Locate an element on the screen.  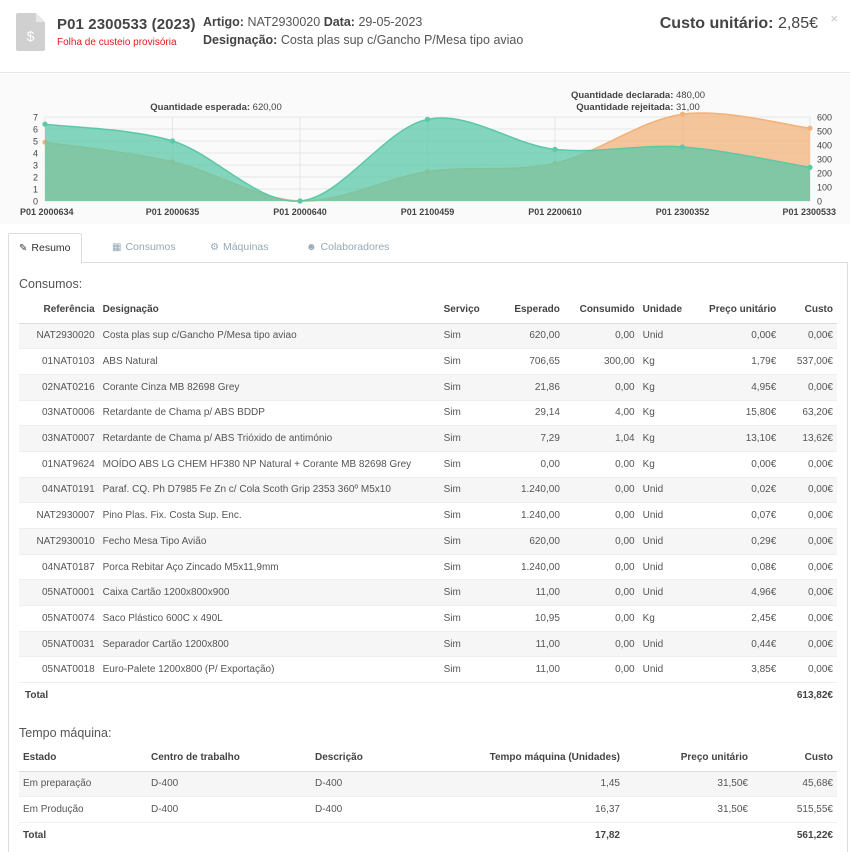
artigo-label: Artigo: is located at coordinates (223, 22).